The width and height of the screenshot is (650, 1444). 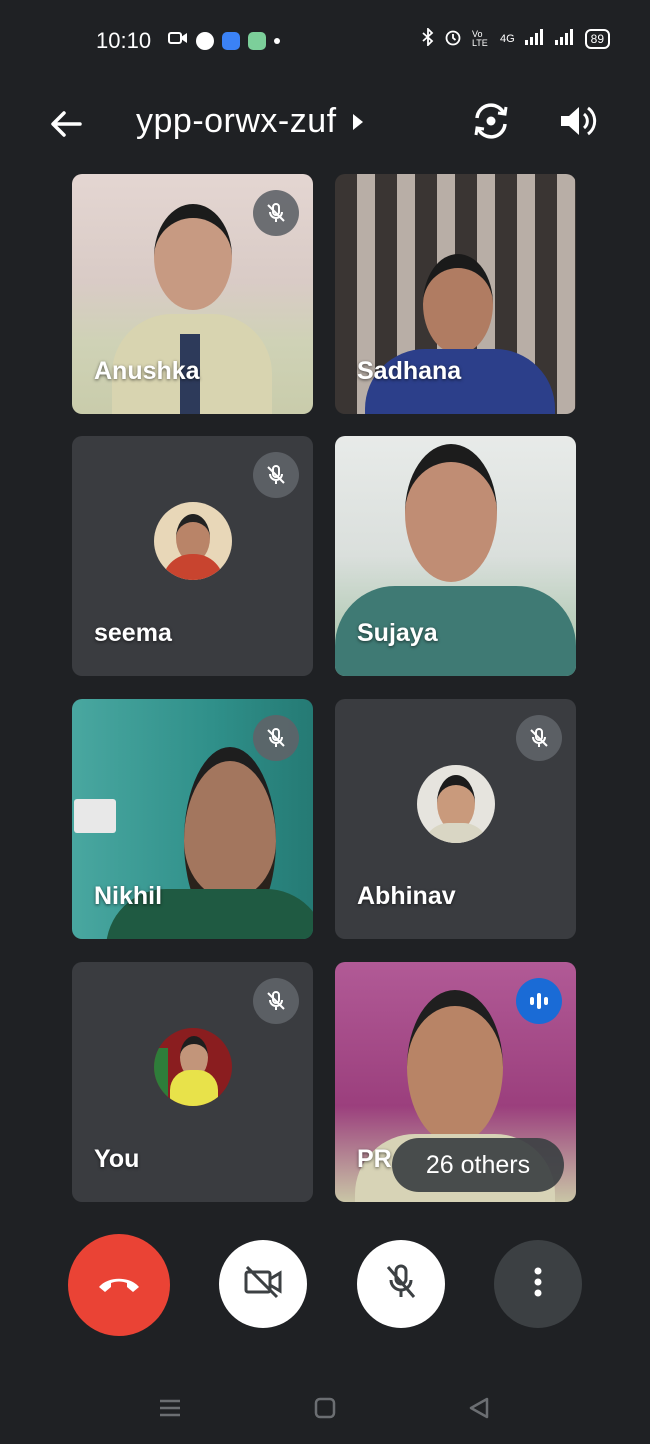 I want to click on switch-camera-icon, so click(x=491, y=125).